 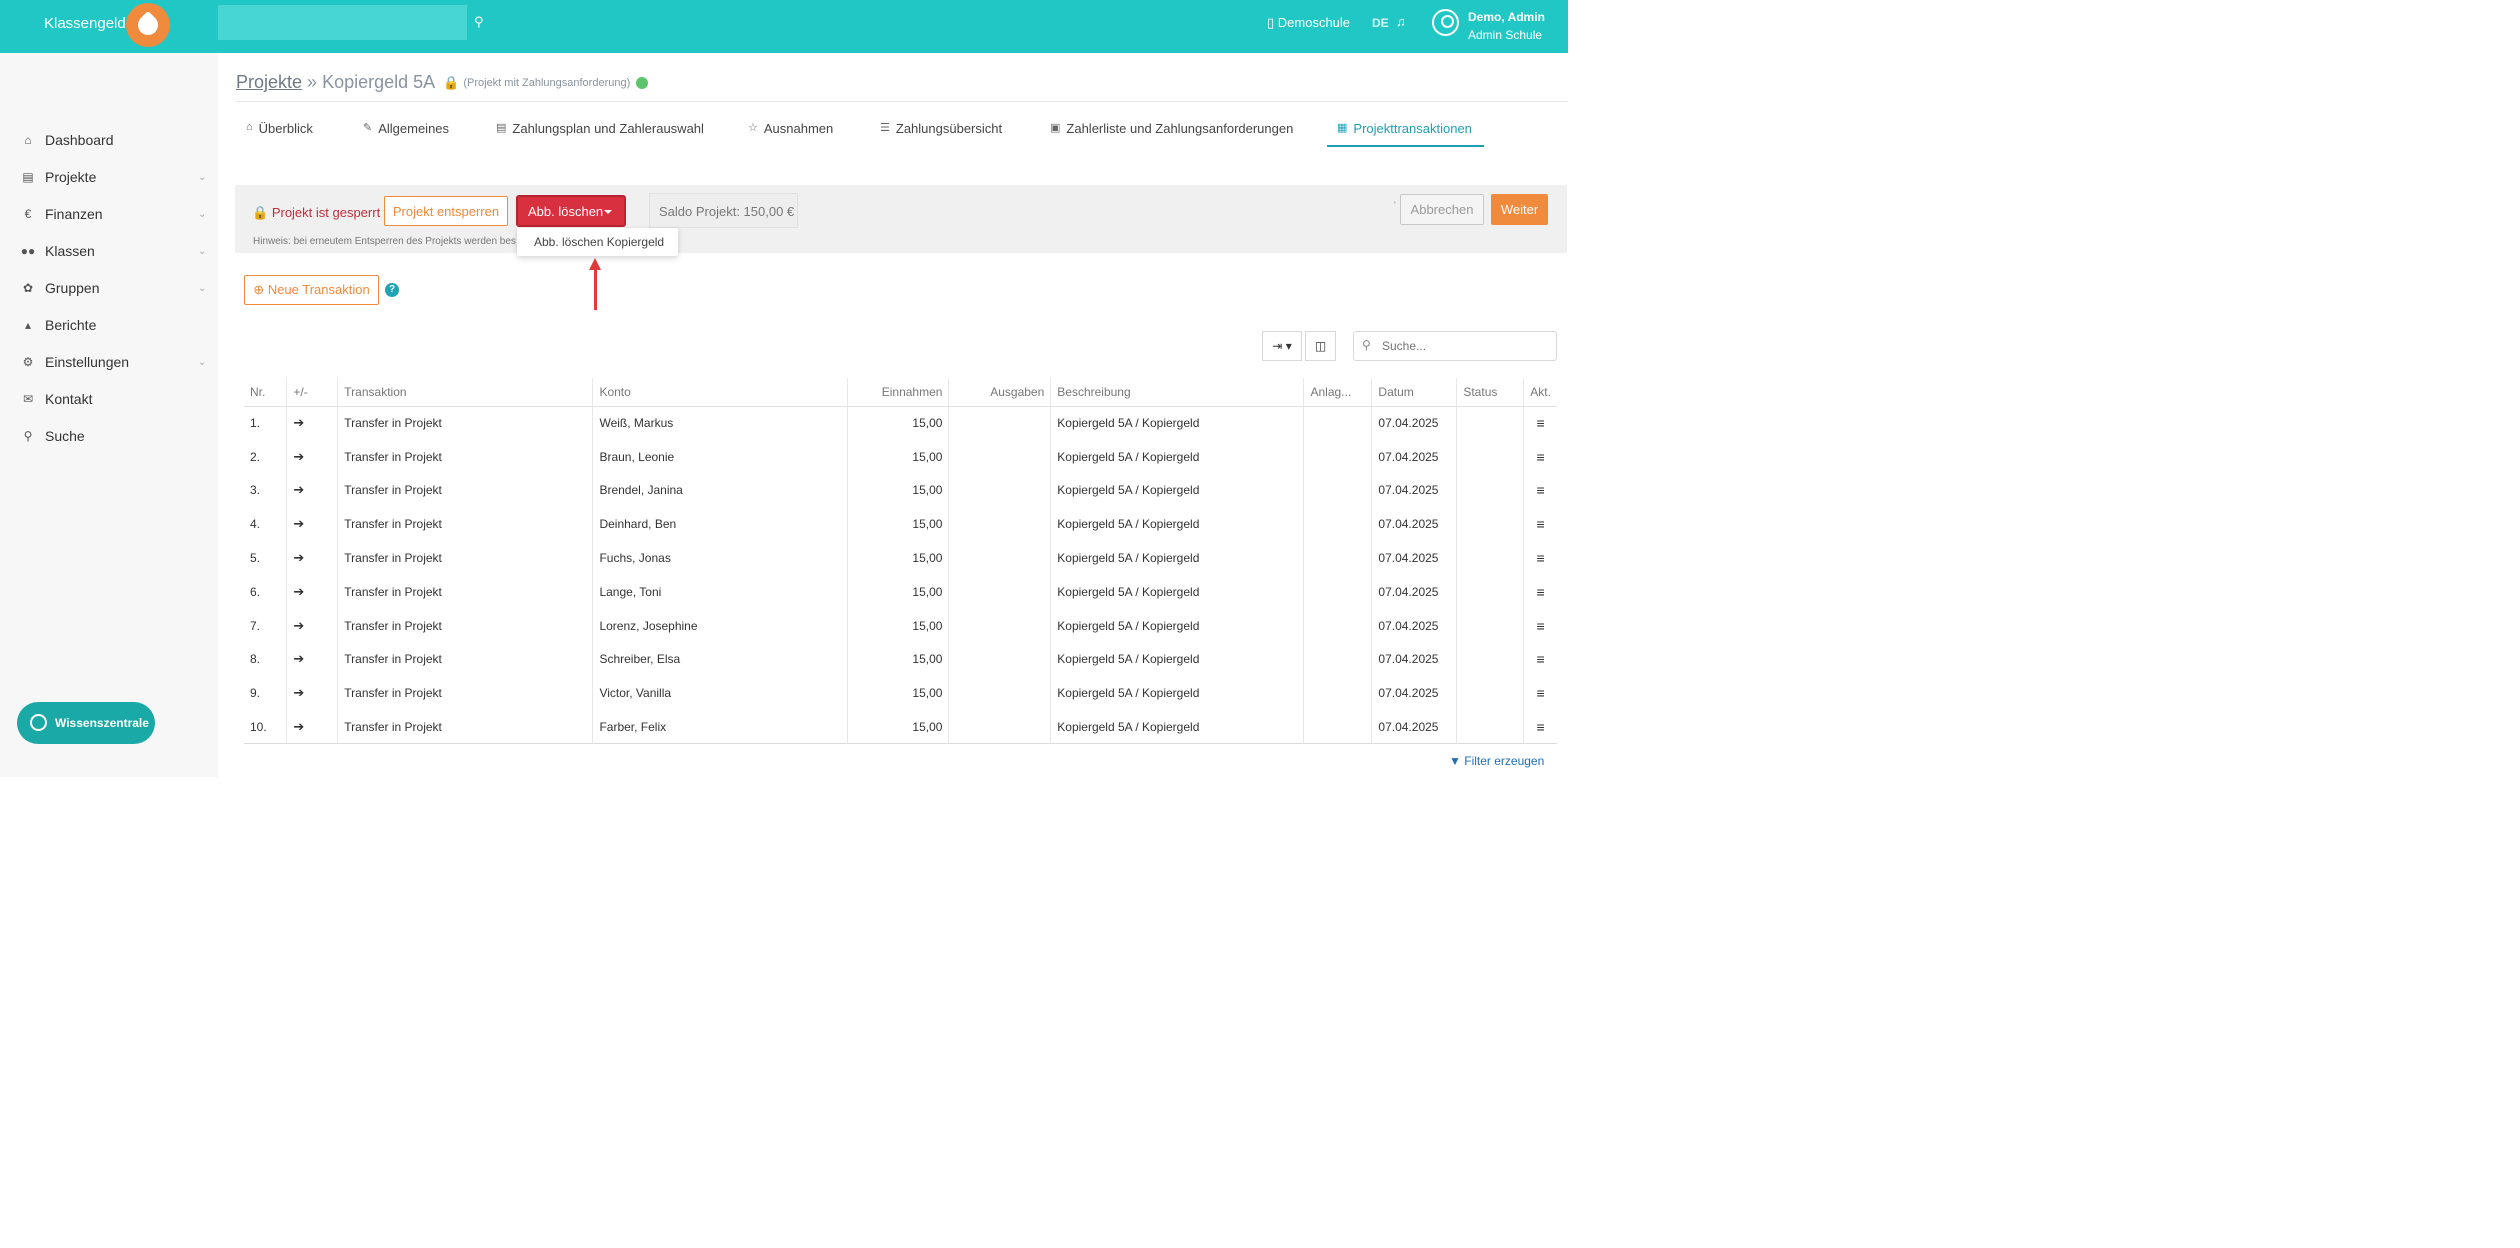 What do you see at coordinates (406, 134) in the screenshot?
I see `tab-allgemeines: ✎ Allgemeines` at bounding box center [406, 134].